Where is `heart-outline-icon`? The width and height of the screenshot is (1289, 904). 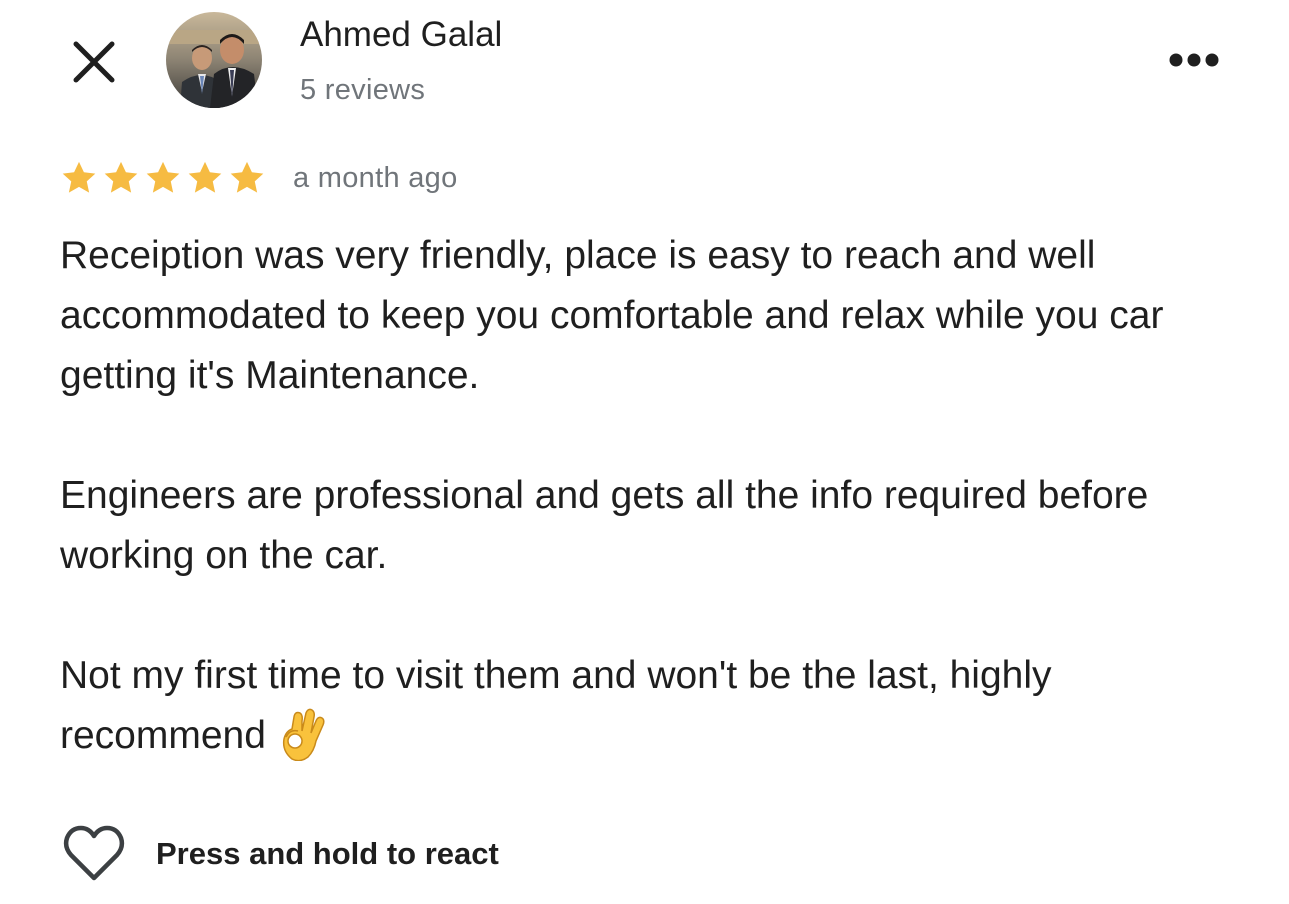
heart-outline-icon is located at coordinates (94, 853).